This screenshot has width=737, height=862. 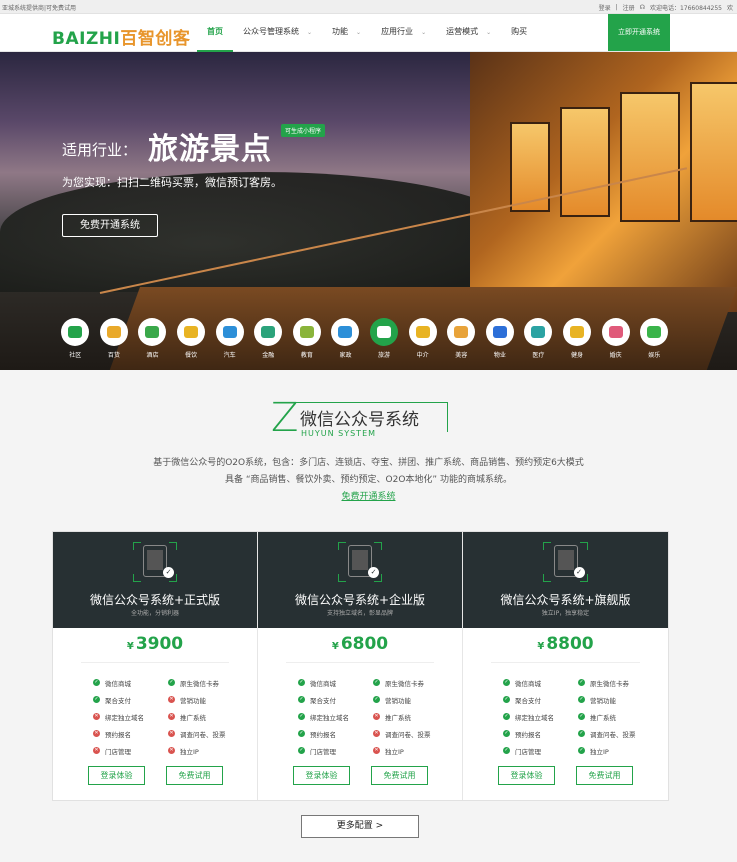 I want to click on feature-item: ✓ 原生微信卡券, so click(x=615, y=682).